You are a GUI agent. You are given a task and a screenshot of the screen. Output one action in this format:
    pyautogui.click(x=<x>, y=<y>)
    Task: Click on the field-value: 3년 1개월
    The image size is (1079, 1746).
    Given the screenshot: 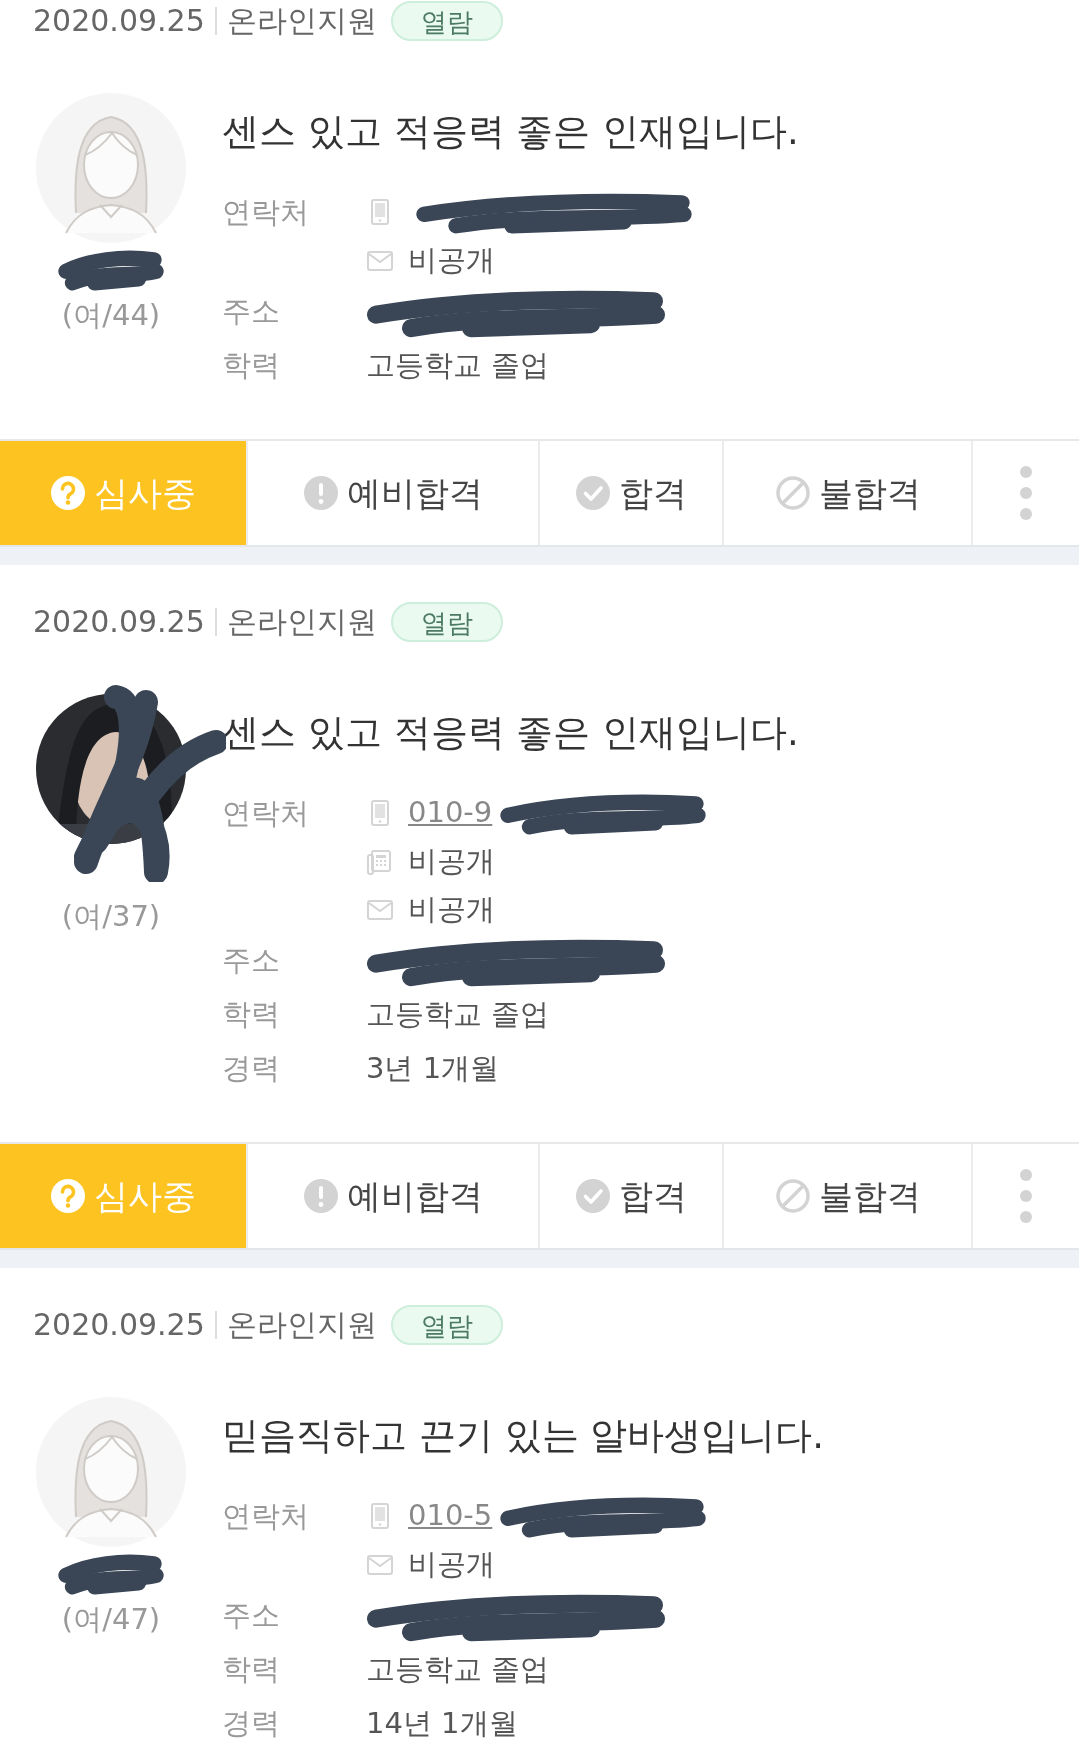 What is the action you would take?
    pyautogui.click(x=433, y=1069)
    